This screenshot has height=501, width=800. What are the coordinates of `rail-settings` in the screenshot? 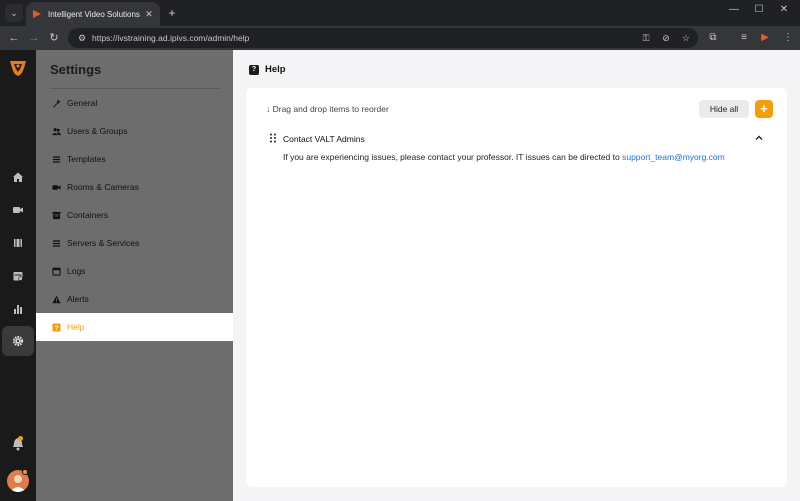 It's located at (18, 341).